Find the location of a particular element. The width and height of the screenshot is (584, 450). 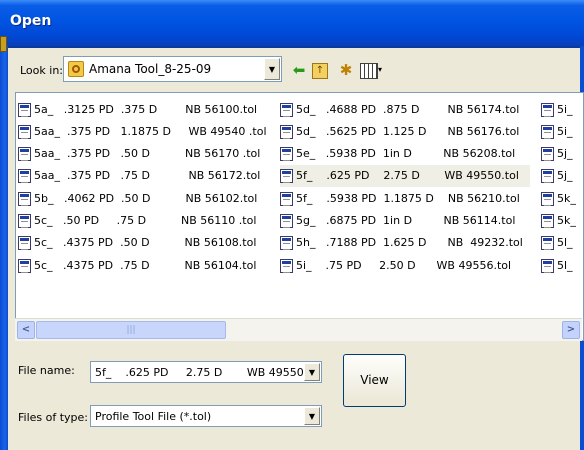

view-button: View is located at coordinates (374, 380).